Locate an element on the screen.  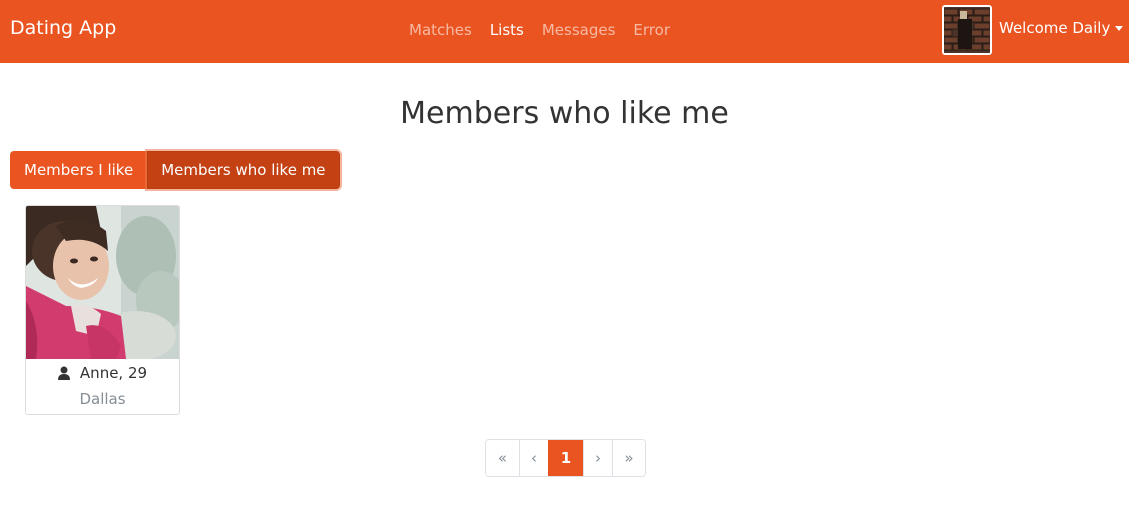
user-dropdown-toggle: Welcome Daily is located at coordinates (1061, 28).